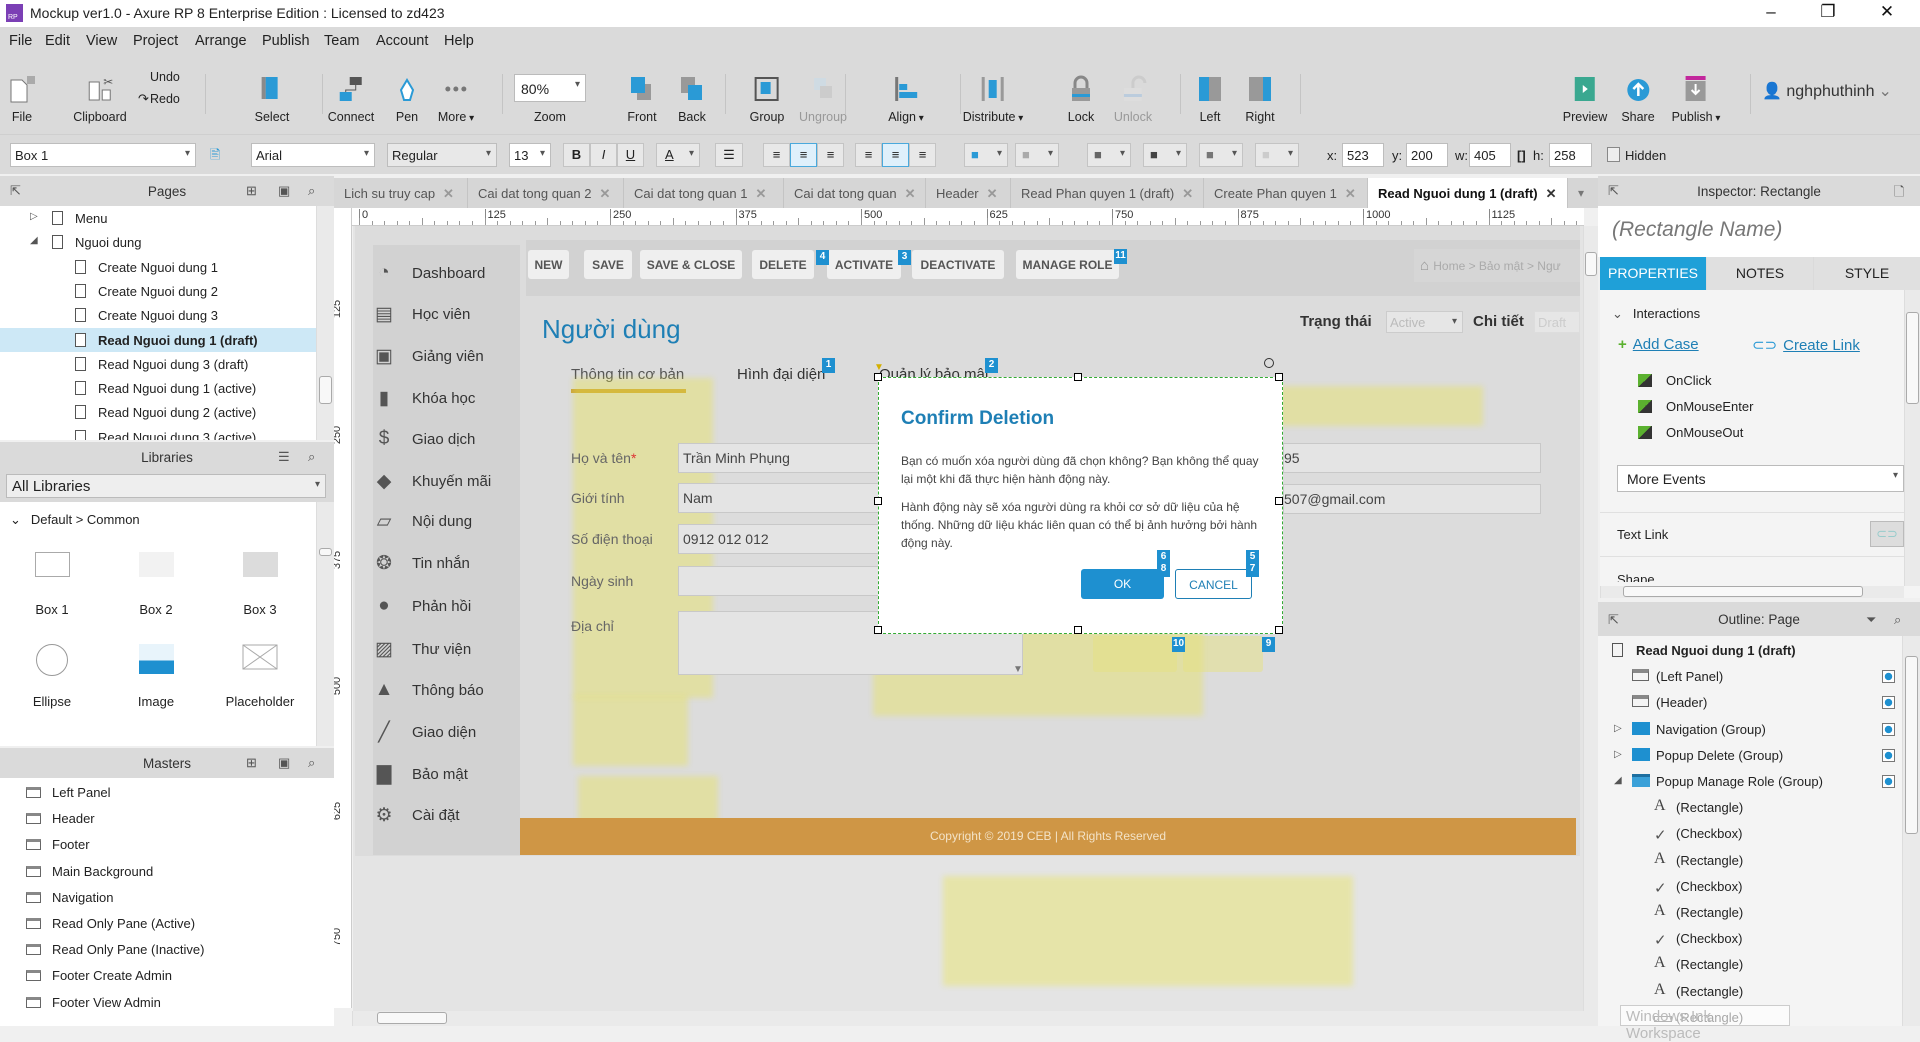 This screenshot has width=1920, height=1042. What do you see at coordinates (530, 155) in the screenshot?
I see `font-size-select: 13` at bounding box center [530, 155].